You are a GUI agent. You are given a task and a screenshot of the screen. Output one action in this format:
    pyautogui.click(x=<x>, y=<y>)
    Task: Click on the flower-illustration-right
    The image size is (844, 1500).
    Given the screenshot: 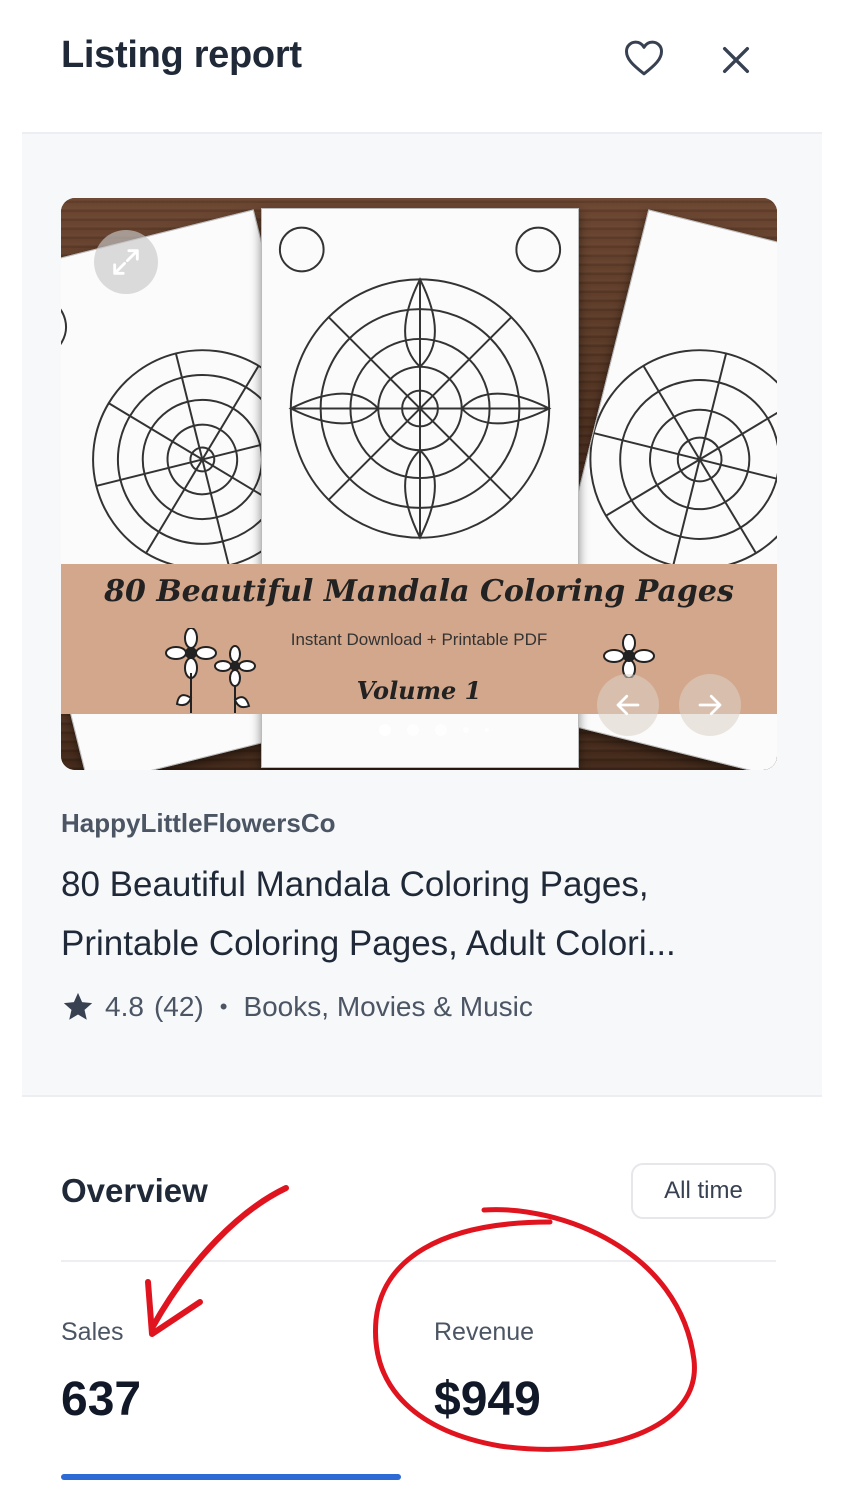 What is the action you would take?
    pyautogui.click(x=629, y=656)
    